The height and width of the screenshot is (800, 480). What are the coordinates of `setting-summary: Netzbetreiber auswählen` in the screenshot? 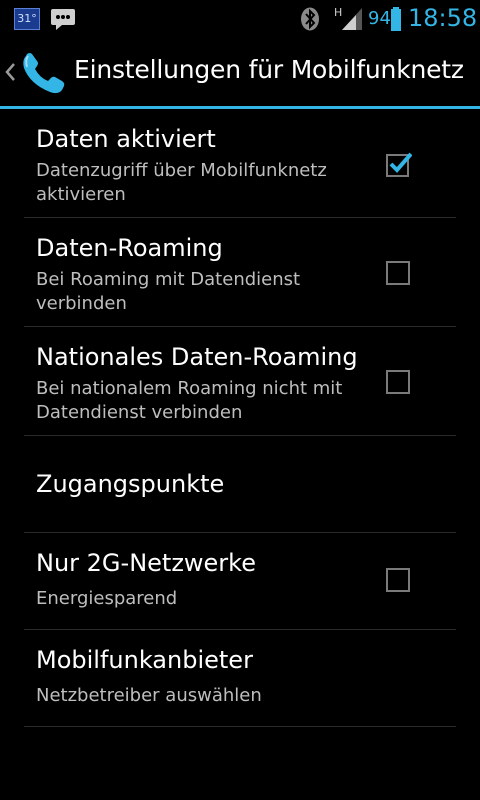 It's located at (149, 695).